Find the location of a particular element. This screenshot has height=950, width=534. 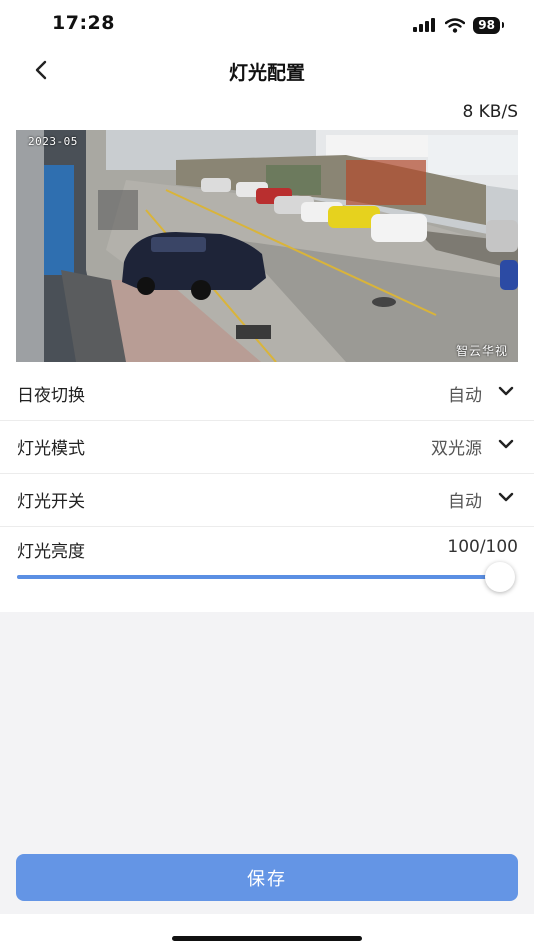

home-indicator is located at coordinates (267, 938).